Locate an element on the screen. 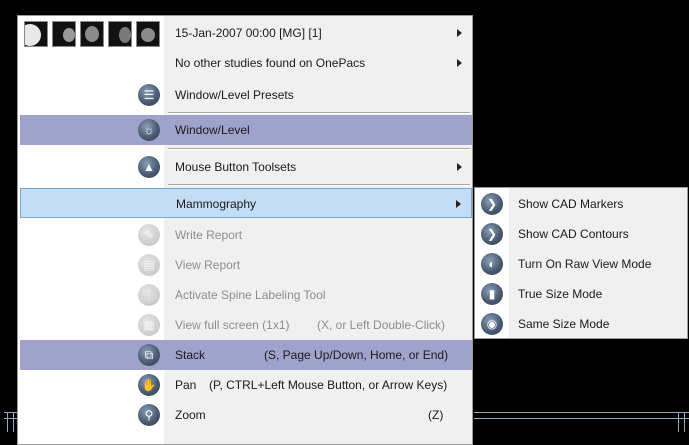 The image size is (689, 445). menu-item-zoom: ⚲ Zoom (Z) is located at coordinates (246, 415).